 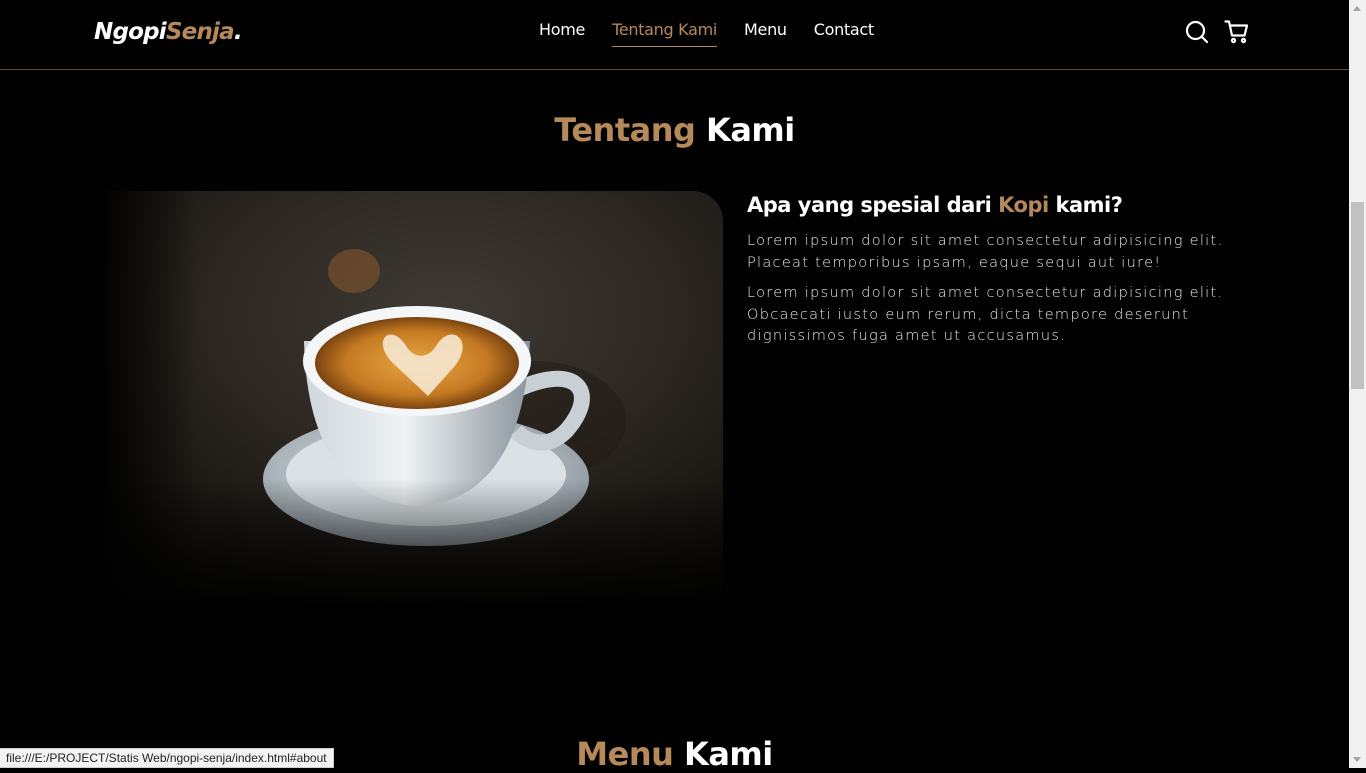 I want to click on about-heading-after: kami?, so click(x=1085, y=205).